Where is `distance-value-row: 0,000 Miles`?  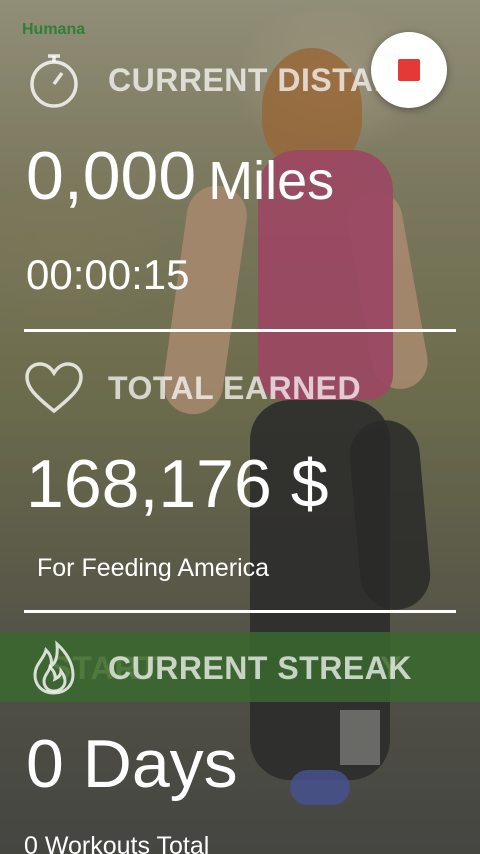
distance-value-row: 0,000 Miles is located at coordinates (180, 176).